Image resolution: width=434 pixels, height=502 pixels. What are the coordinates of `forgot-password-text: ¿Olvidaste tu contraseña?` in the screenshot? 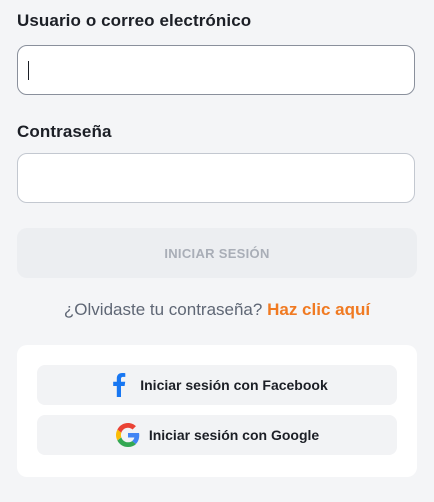 It's located at (163, 309).